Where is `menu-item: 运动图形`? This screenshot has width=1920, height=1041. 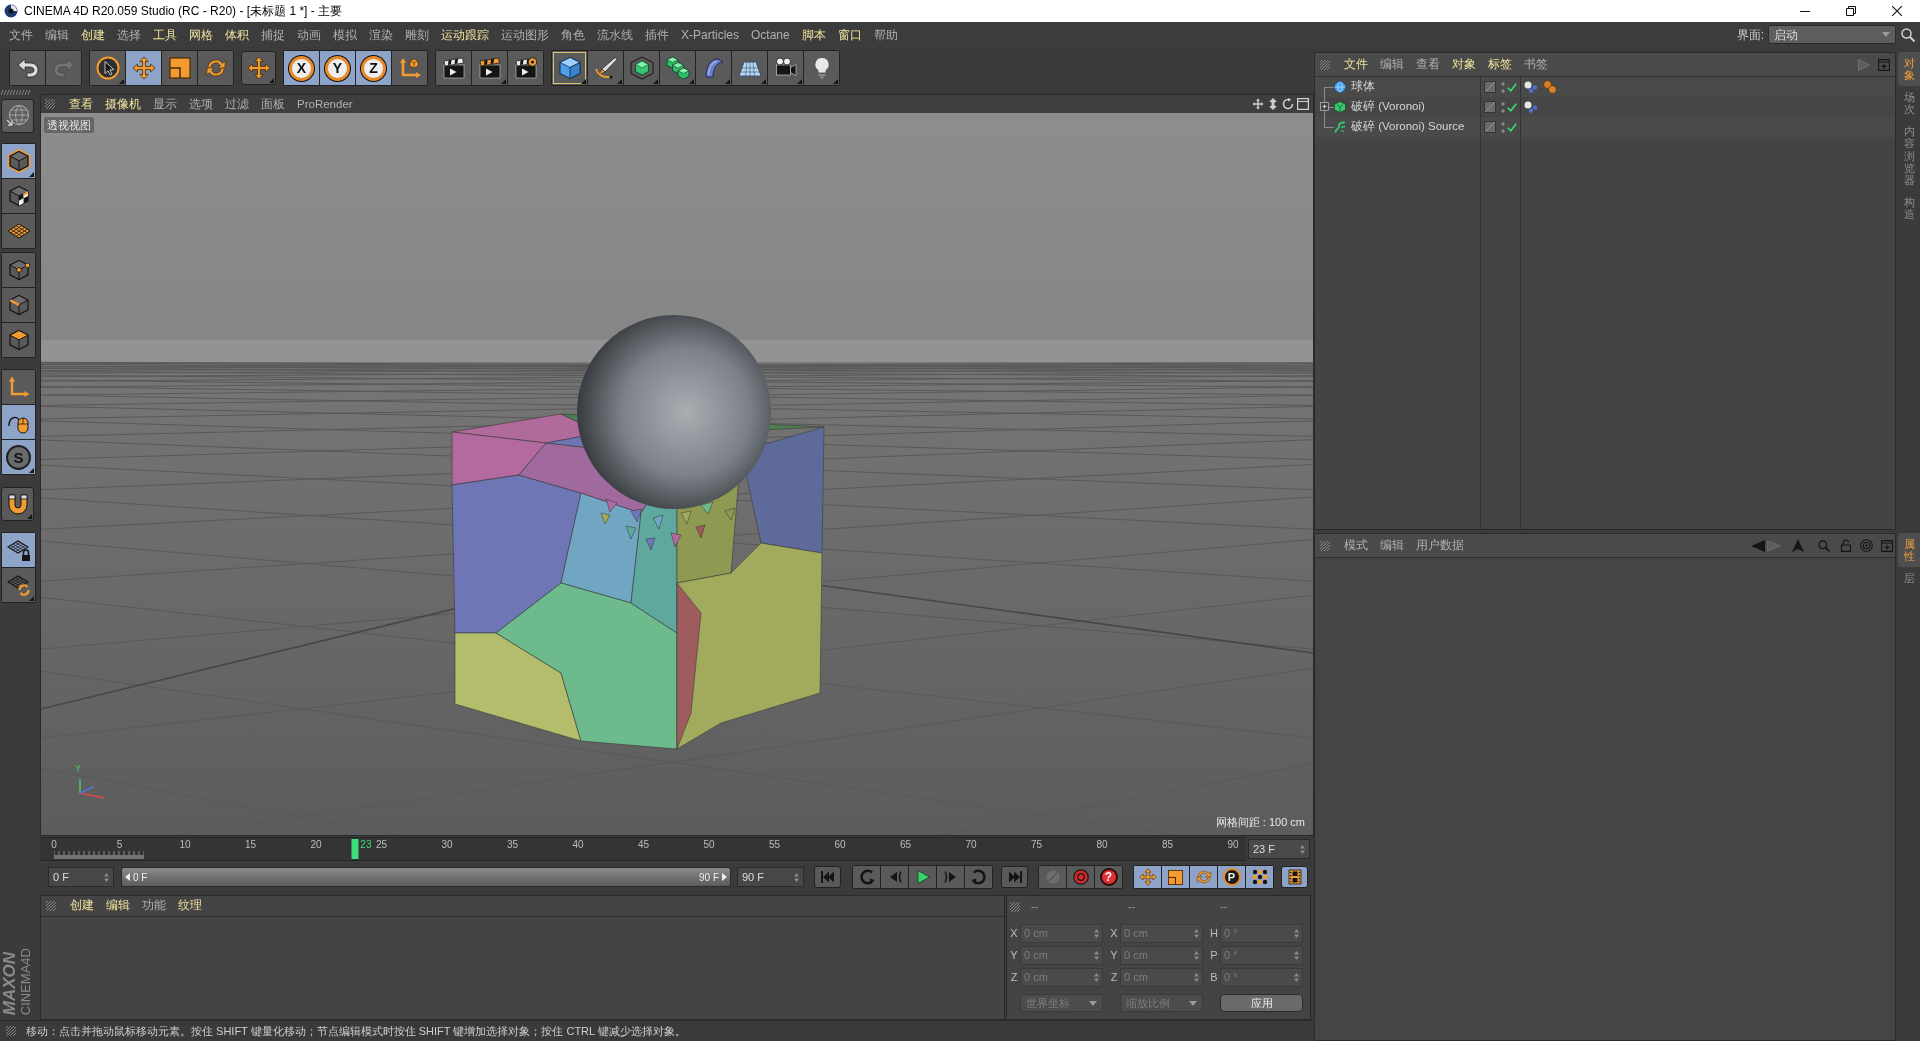
menu-item: 运动图形 is located at coordinates (525, 34).